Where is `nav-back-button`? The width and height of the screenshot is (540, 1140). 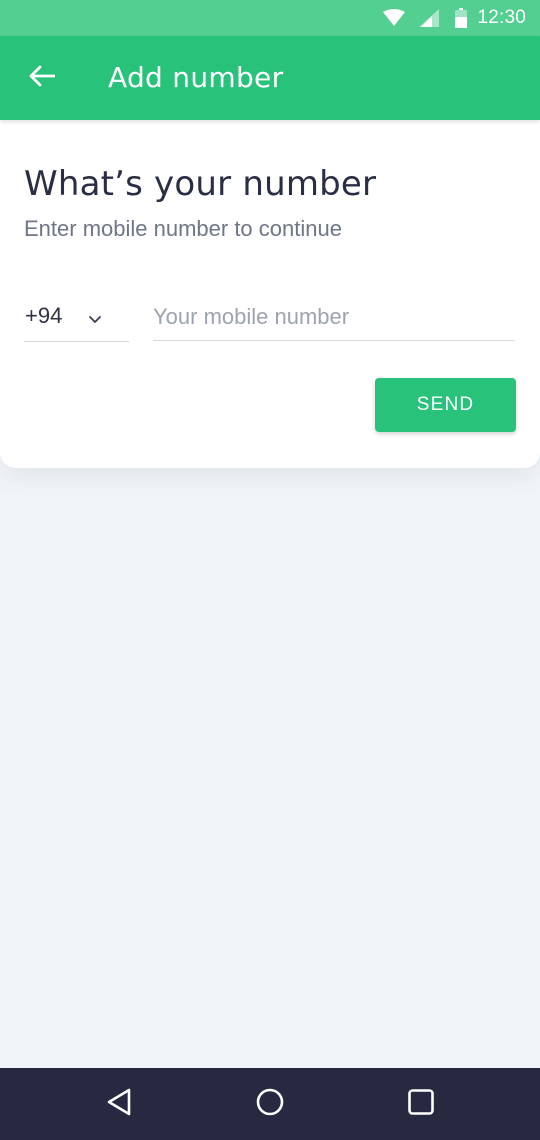
nav-back-button is located at coordinates (119, 1104).